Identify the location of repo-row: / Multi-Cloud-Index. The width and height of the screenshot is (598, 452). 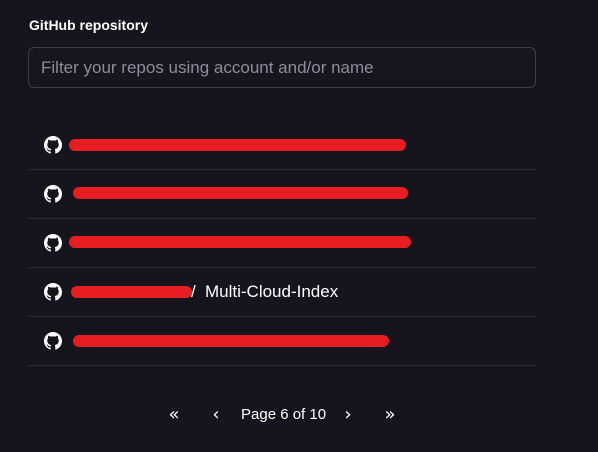
(282, 292).